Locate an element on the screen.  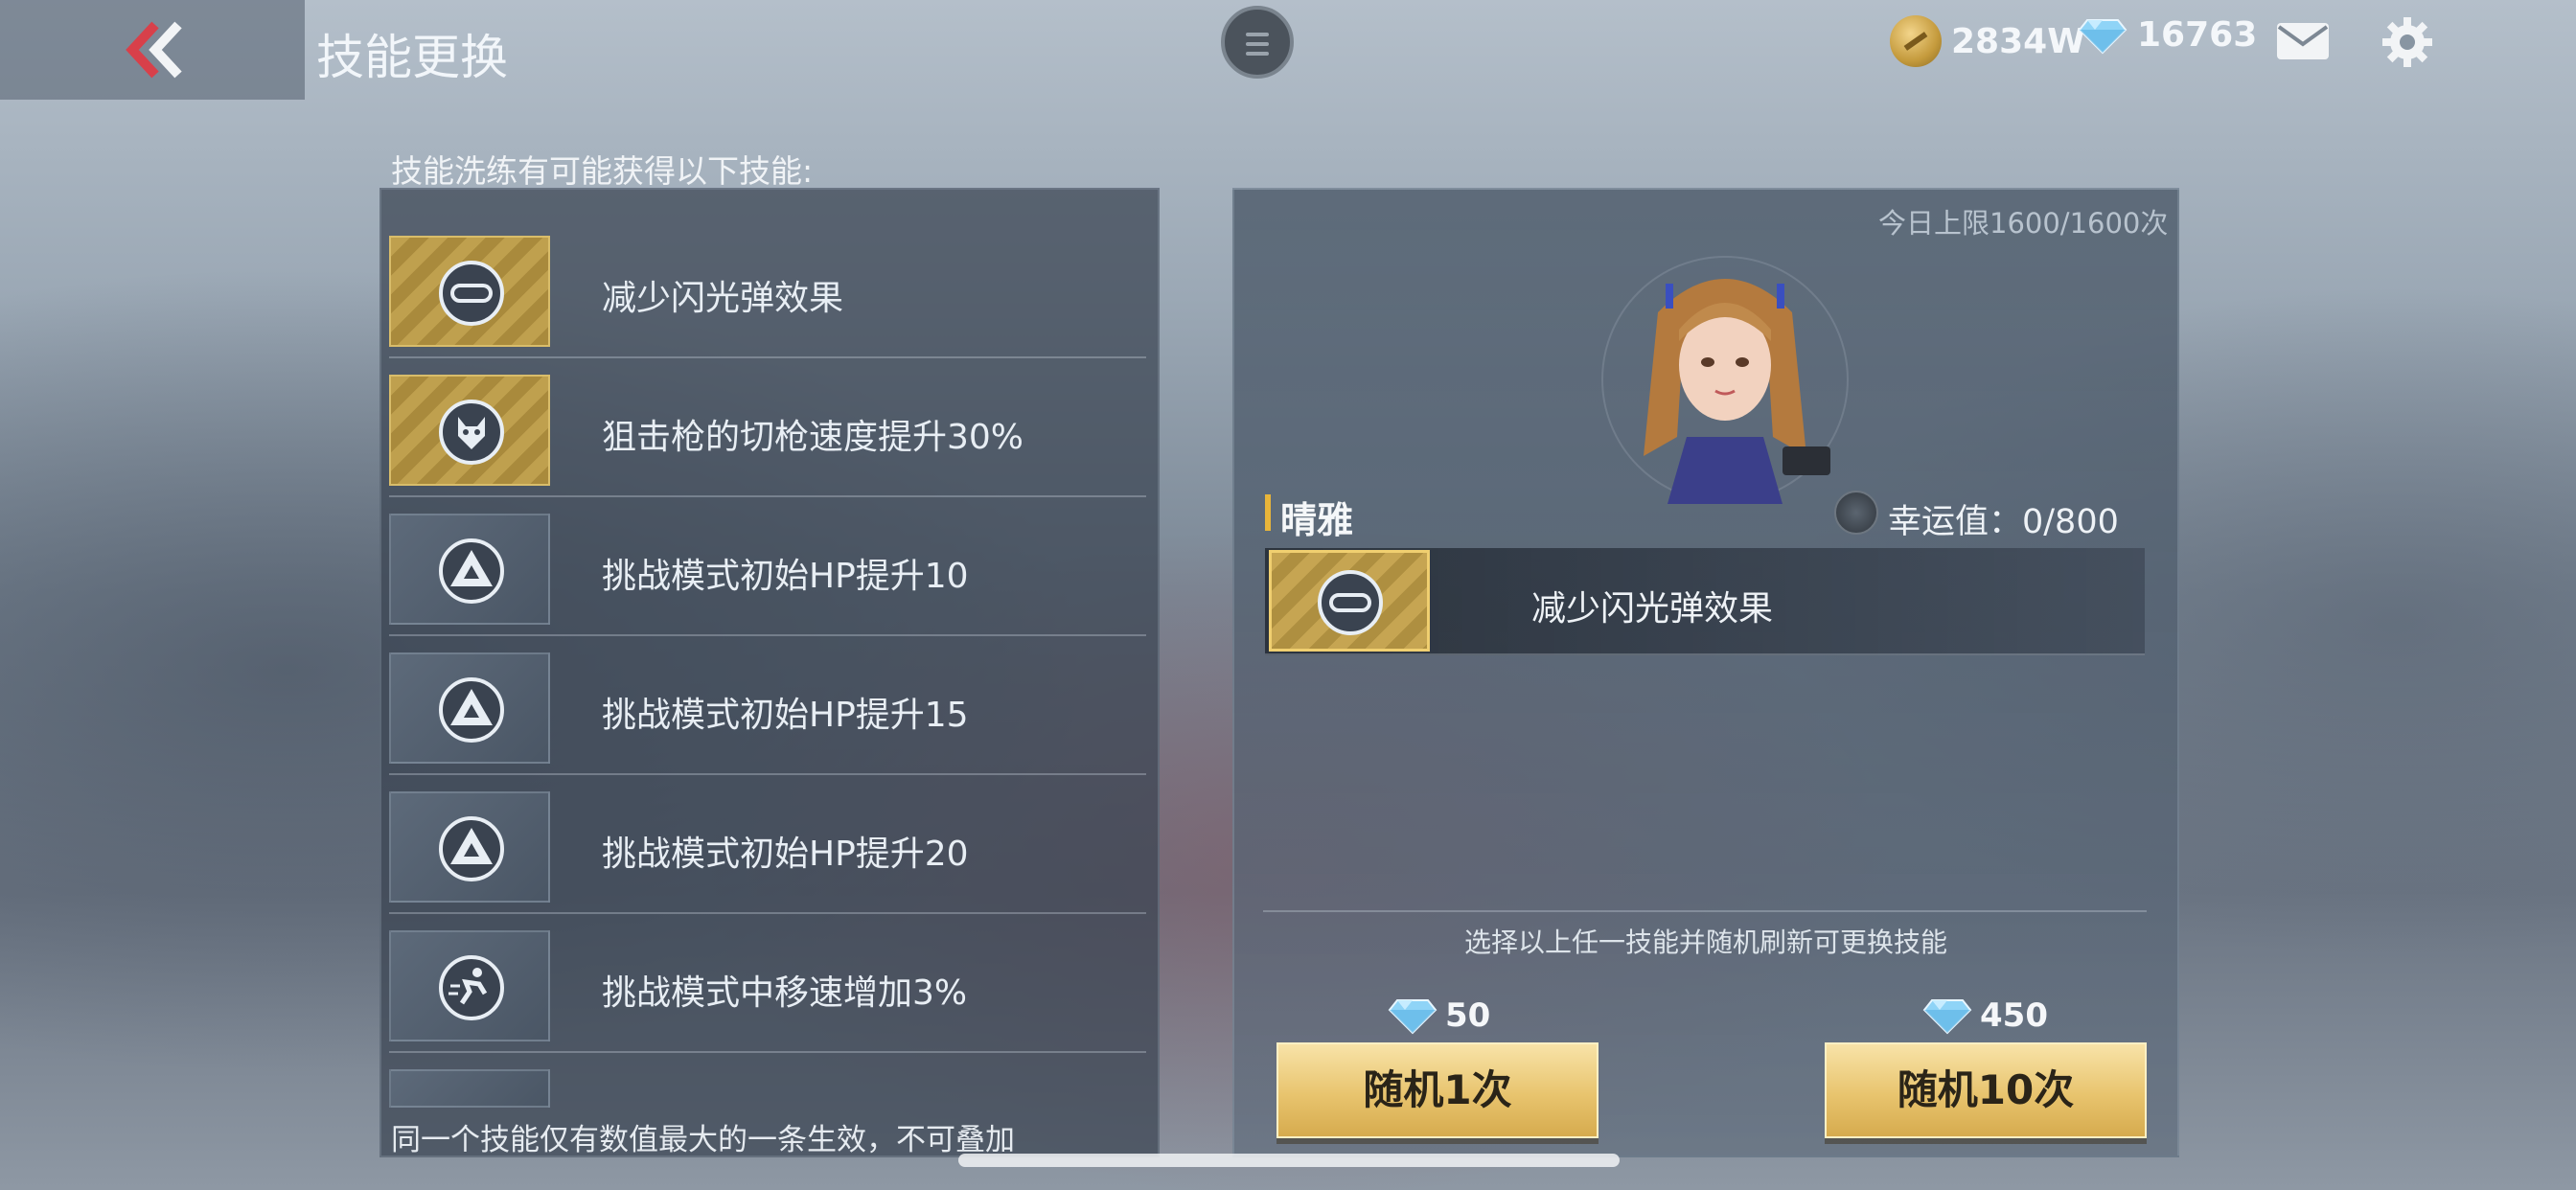
skill-pool-label: 挑战模式中移速增加3% is located at coordinates (785, 993).